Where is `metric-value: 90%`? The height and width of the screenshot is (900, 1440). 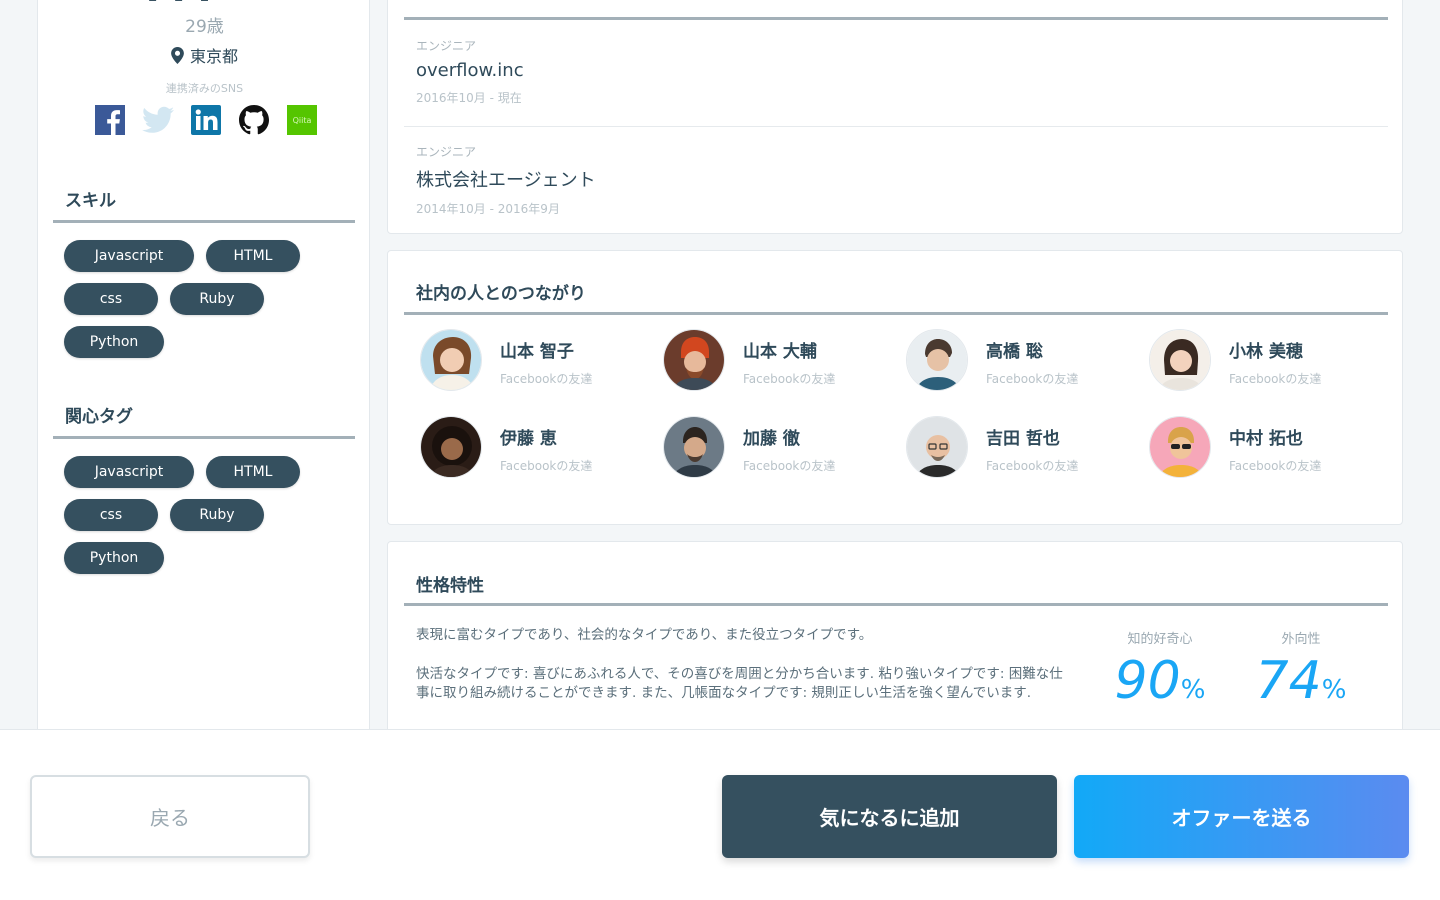 metric-value: 90% is located at coordinates (1160, 681).